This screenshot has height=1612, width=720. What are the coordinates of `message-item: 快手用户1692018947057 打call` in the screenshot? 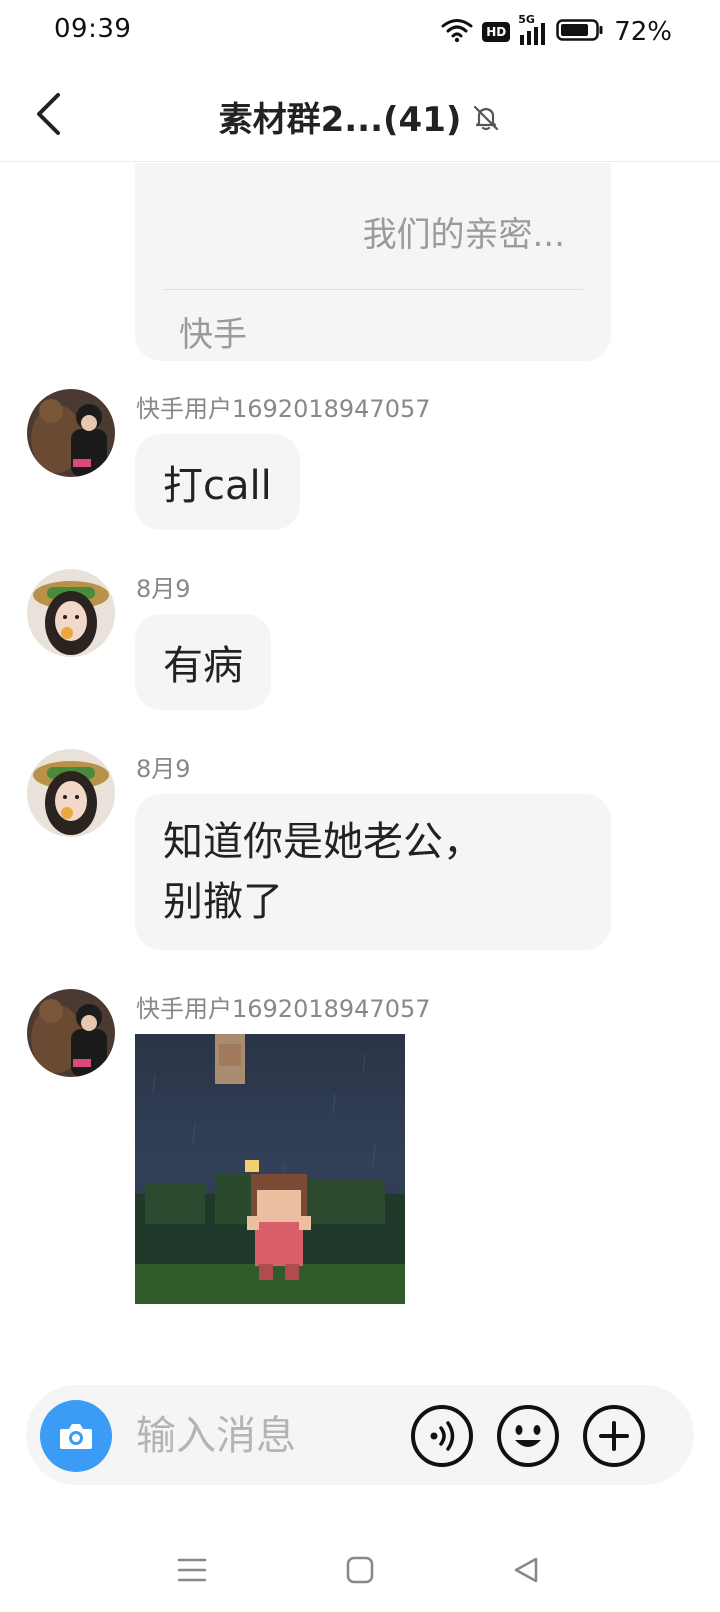 It's located at (360, 459).